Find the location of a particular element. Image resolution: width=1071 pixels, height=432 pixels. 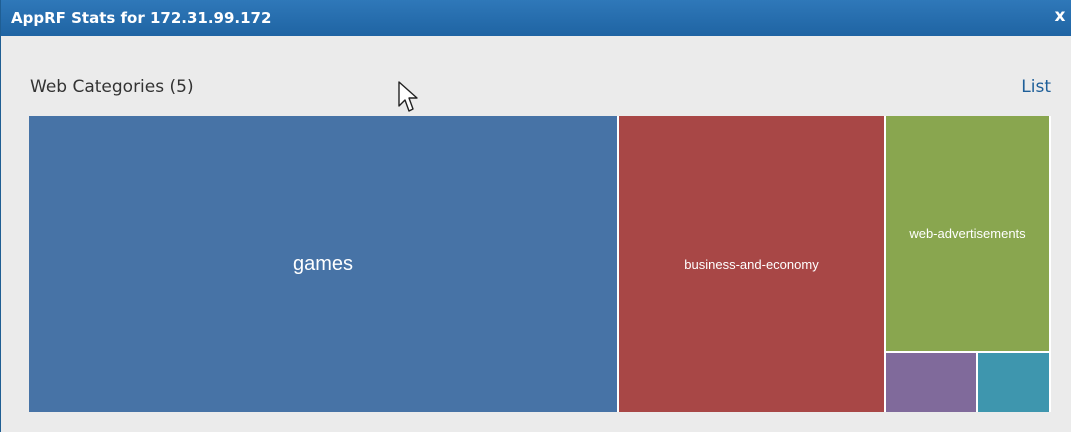

tile-label-games: games is located at coordinates (323, 263).